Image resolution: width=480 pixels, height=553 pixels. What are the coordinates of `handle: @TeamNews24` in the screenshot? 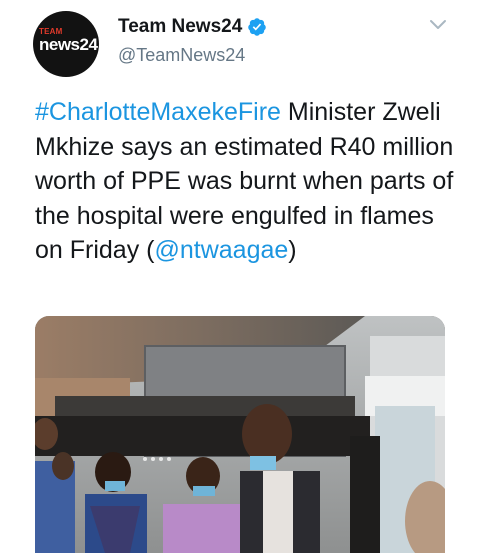 It's located at (181, 55).